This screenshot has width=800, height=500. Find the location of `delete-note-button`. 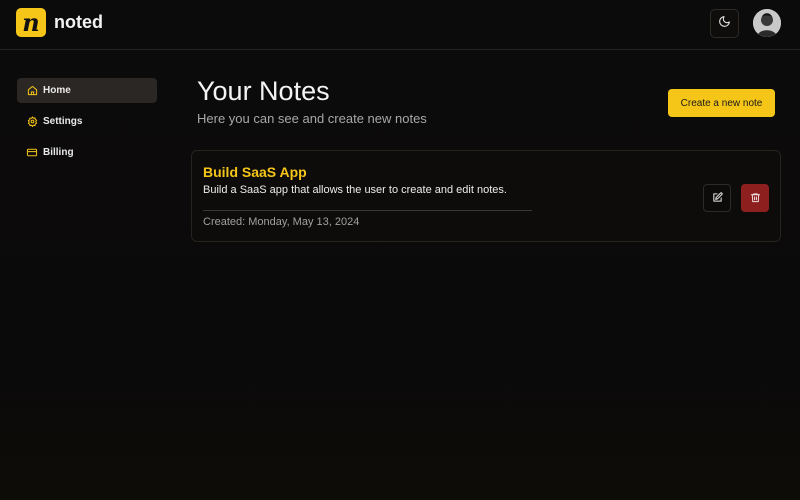

delete-note-button is located at coordinates (755, 198).